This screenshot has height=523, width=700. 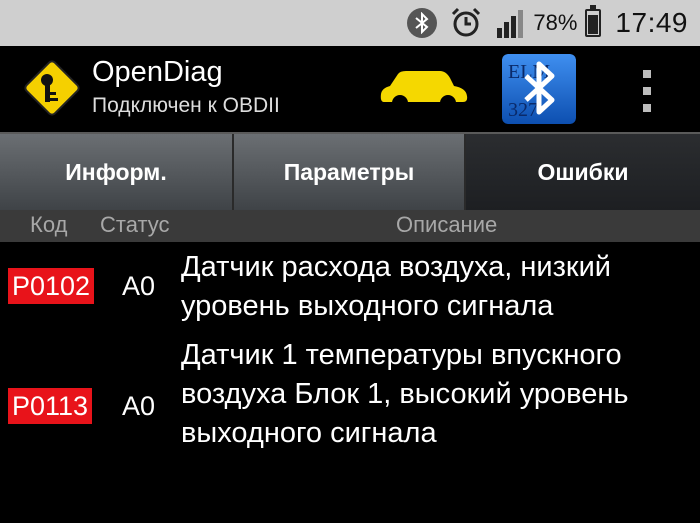 I want to click on signal-icon, so click(x=511, y=23).